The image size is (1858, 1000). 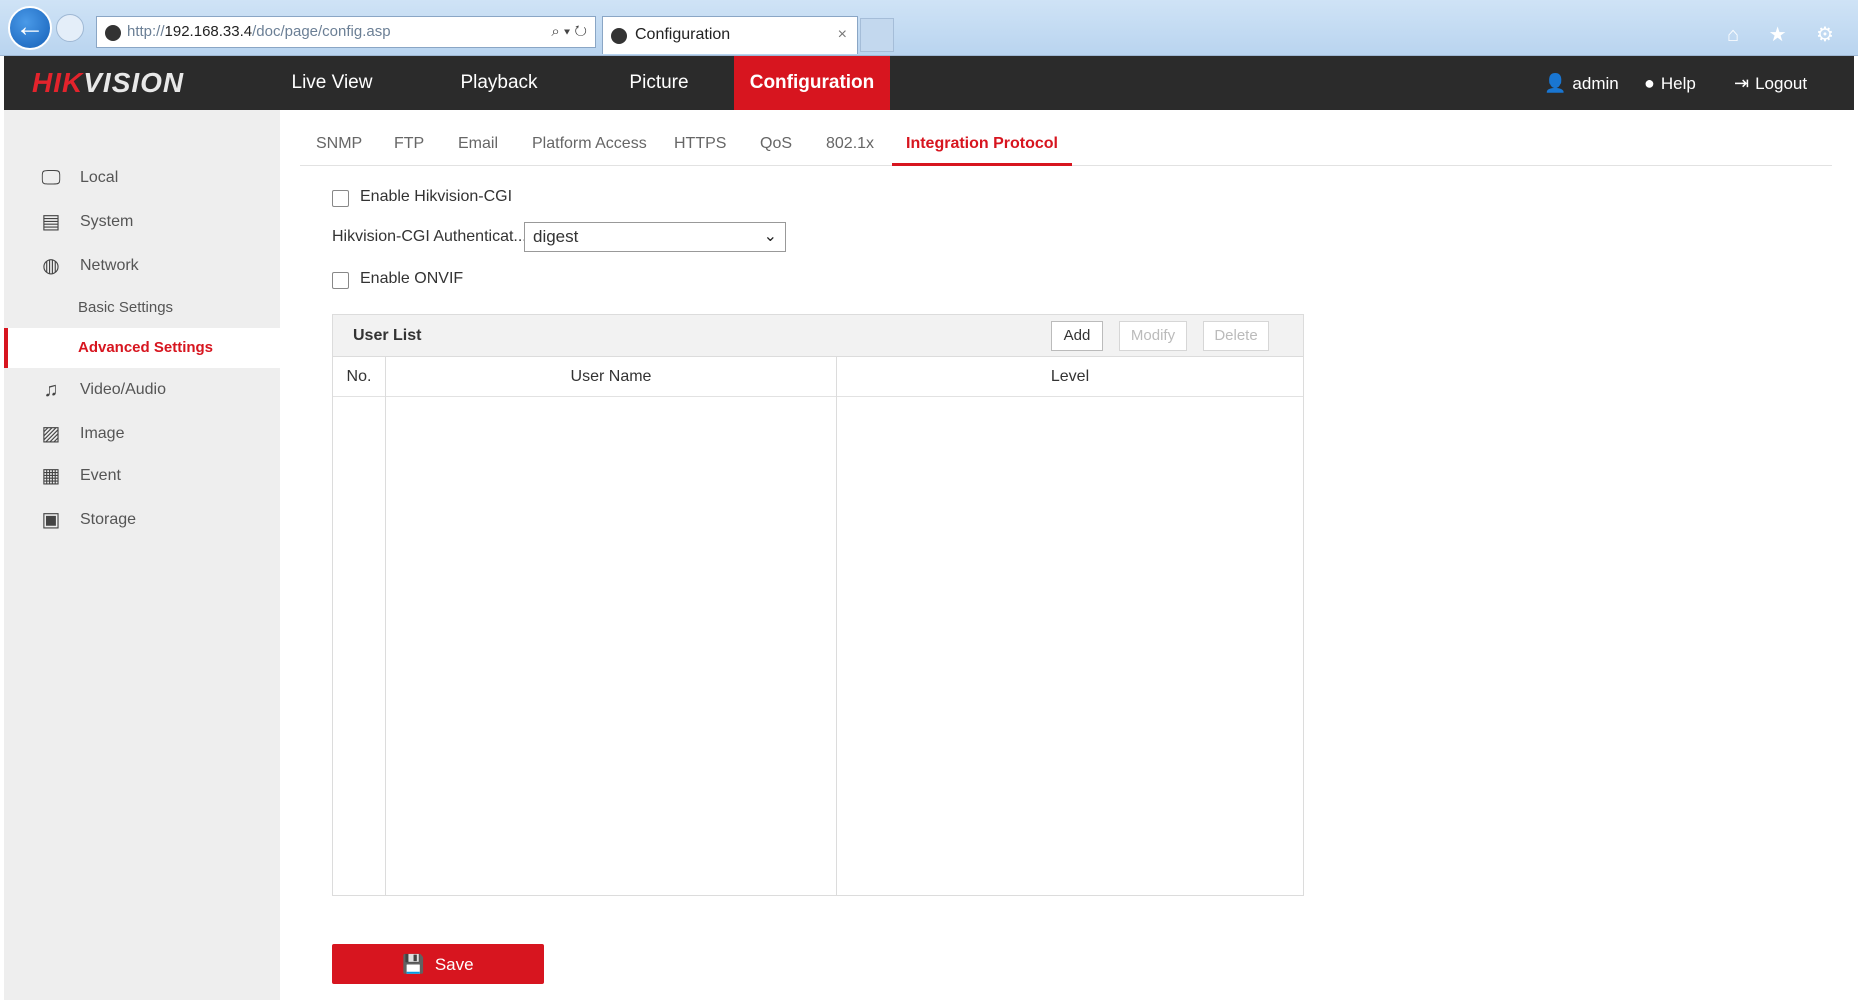 What do you see at coordinates (51, 520) in the screenshot?
I see `storage-icon: ▣` at bounding box center [51, 520].